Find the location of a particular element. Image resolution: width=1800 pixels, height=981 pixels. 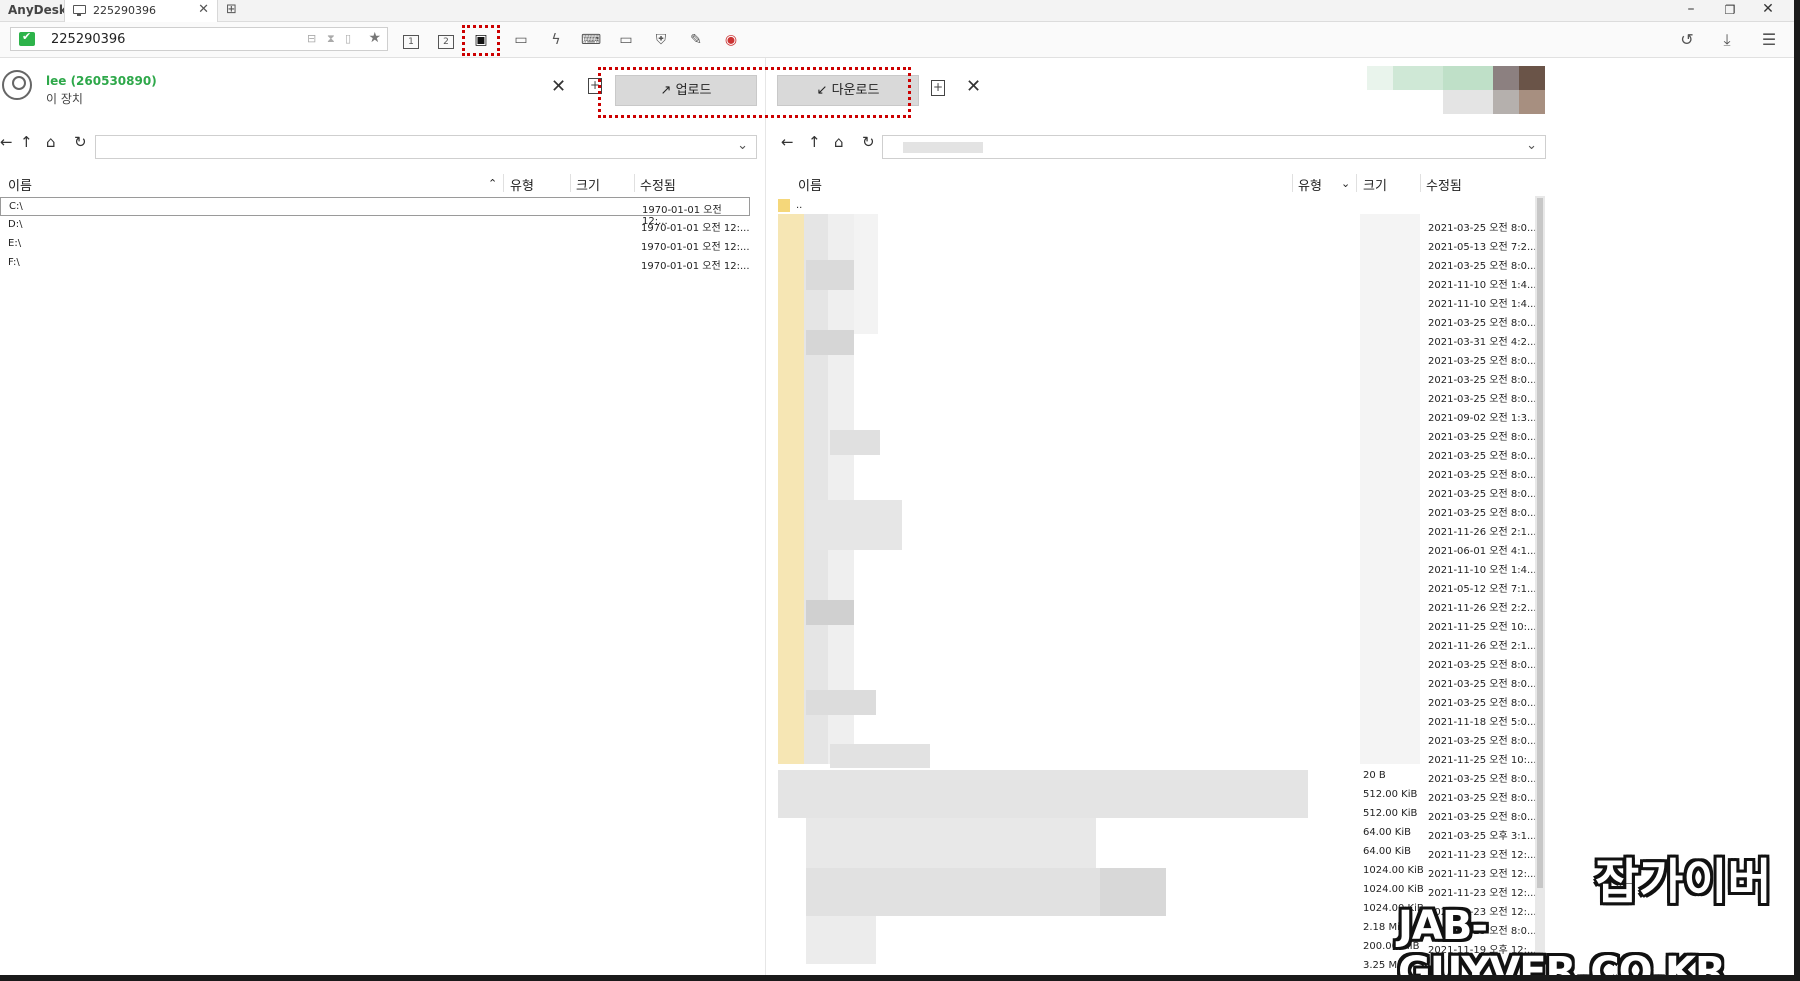

scrollbar-thumb is located at coordinates (1540, 543).